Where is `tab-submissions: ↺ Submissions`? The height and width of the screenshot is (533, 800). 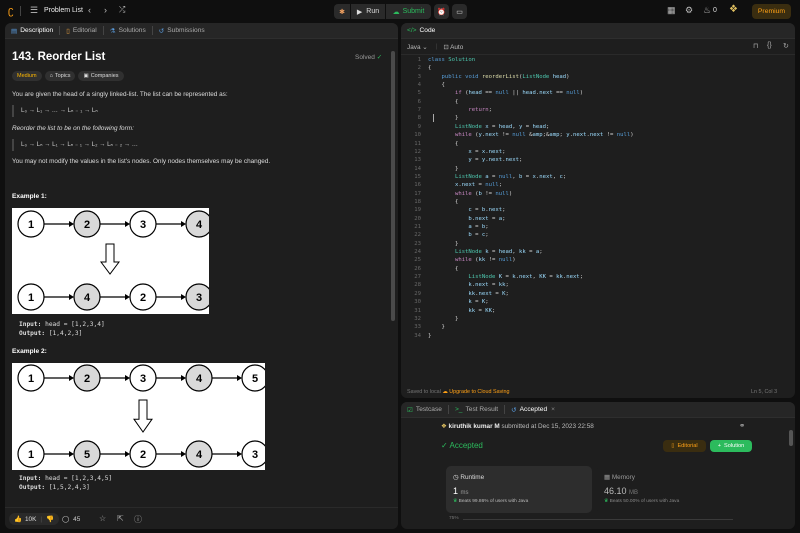 tab-submissions: ↺ Submissions is located at coordinates (182, 31).